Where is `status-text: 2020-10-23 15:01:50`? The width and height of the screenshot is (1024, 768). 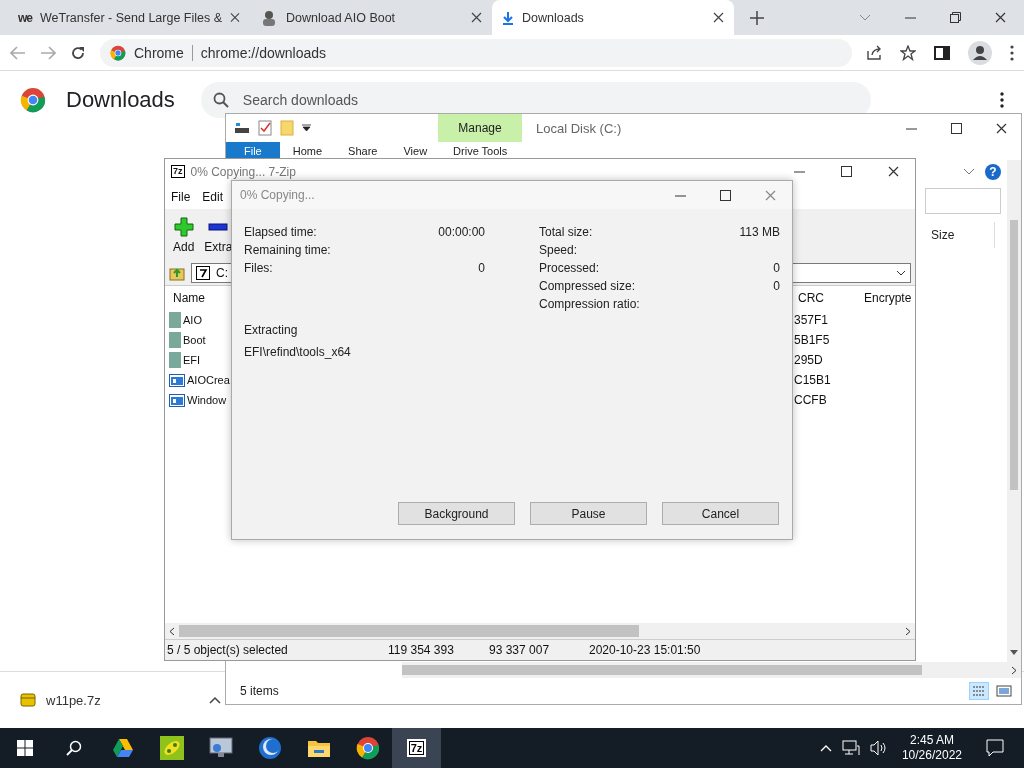
status-text: 2020-10-23 15:01:50 is located at coordinates (645, 650).